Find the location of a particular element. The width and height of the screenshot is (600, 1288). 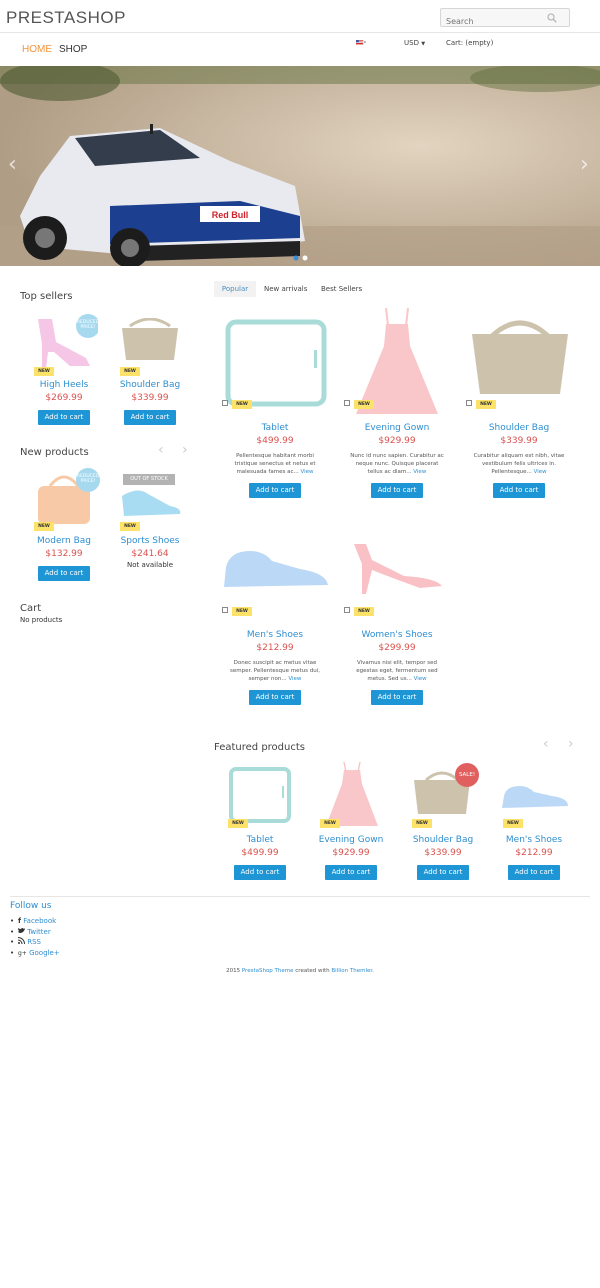

product-name: Sports Shoes is located at coordinates (150, 541).